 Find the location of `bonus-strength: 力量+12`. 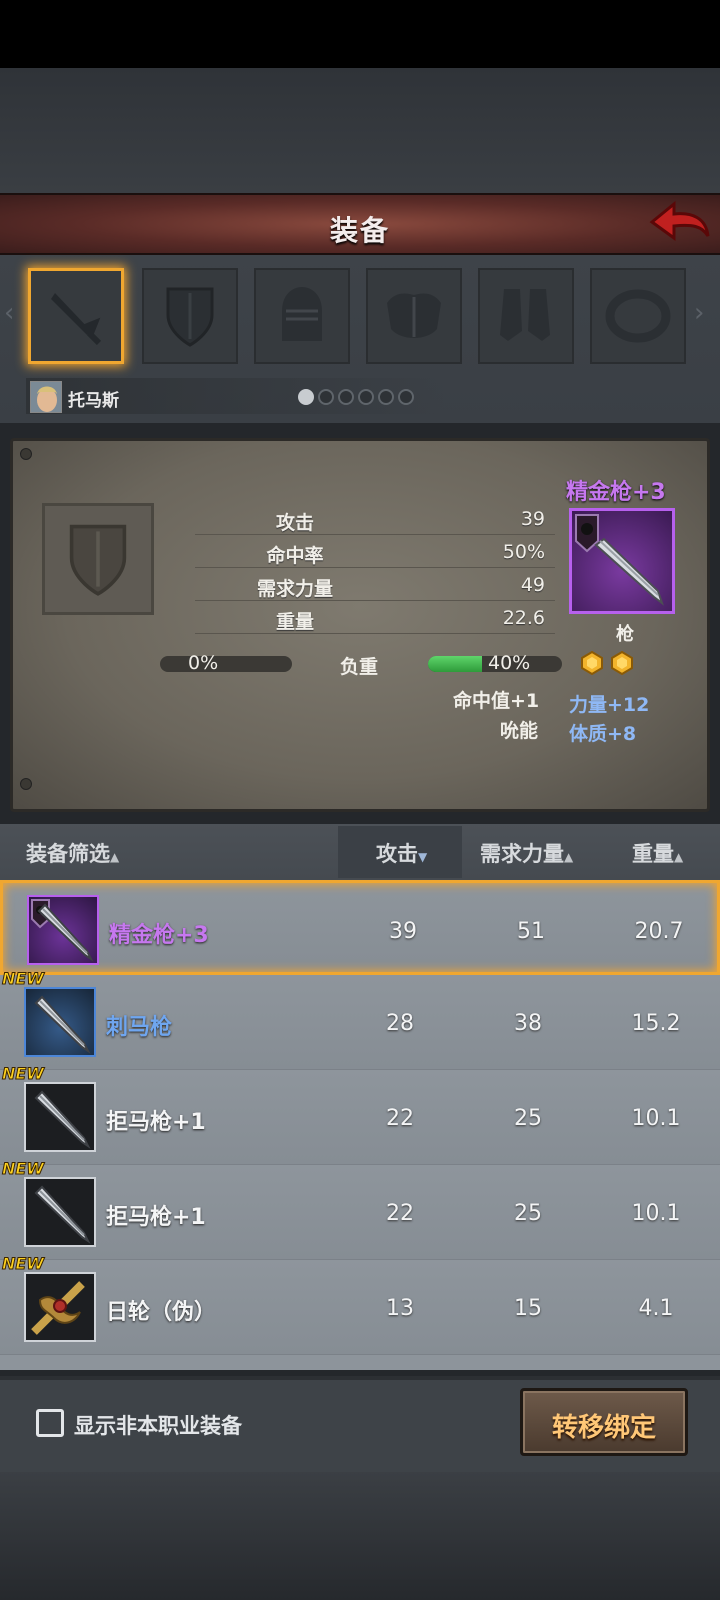

bonus-strength: 力量+12 is located at coordinates (609, 705).